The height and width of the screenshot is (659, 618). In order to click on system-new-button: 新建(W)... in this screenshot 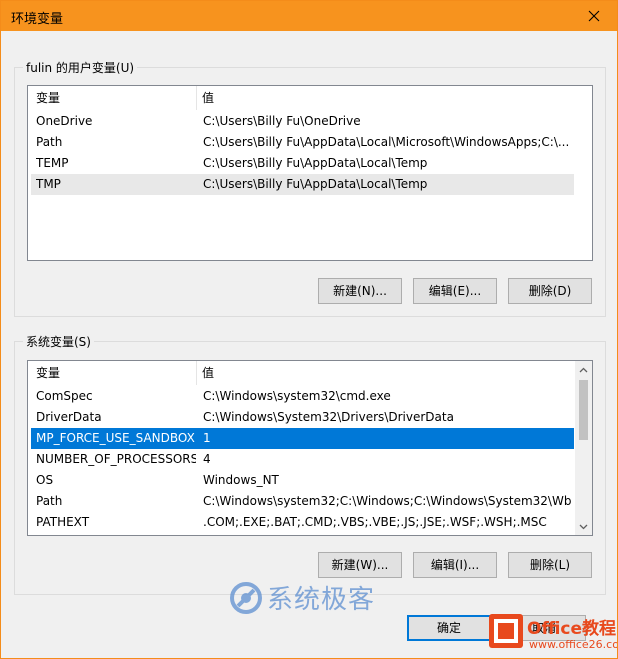, I will do `click(360, 565)`.